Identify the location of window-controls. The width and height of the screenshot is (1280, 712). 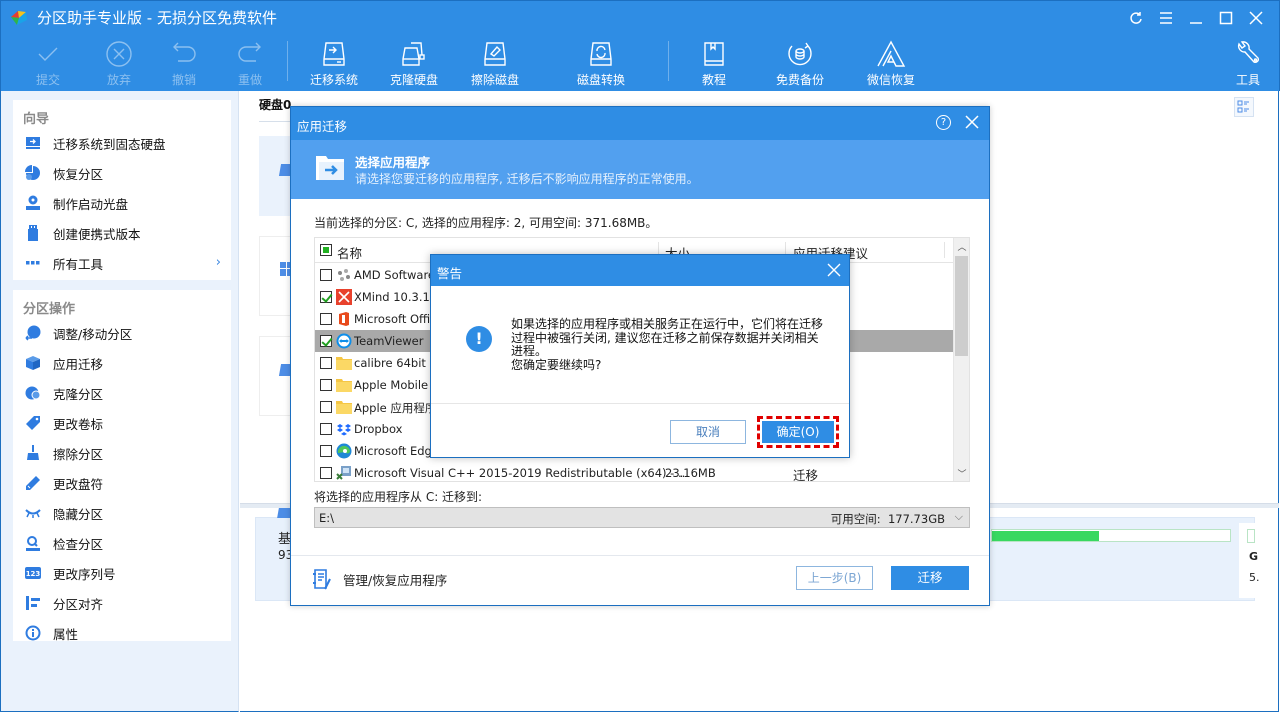
(1196, 18).